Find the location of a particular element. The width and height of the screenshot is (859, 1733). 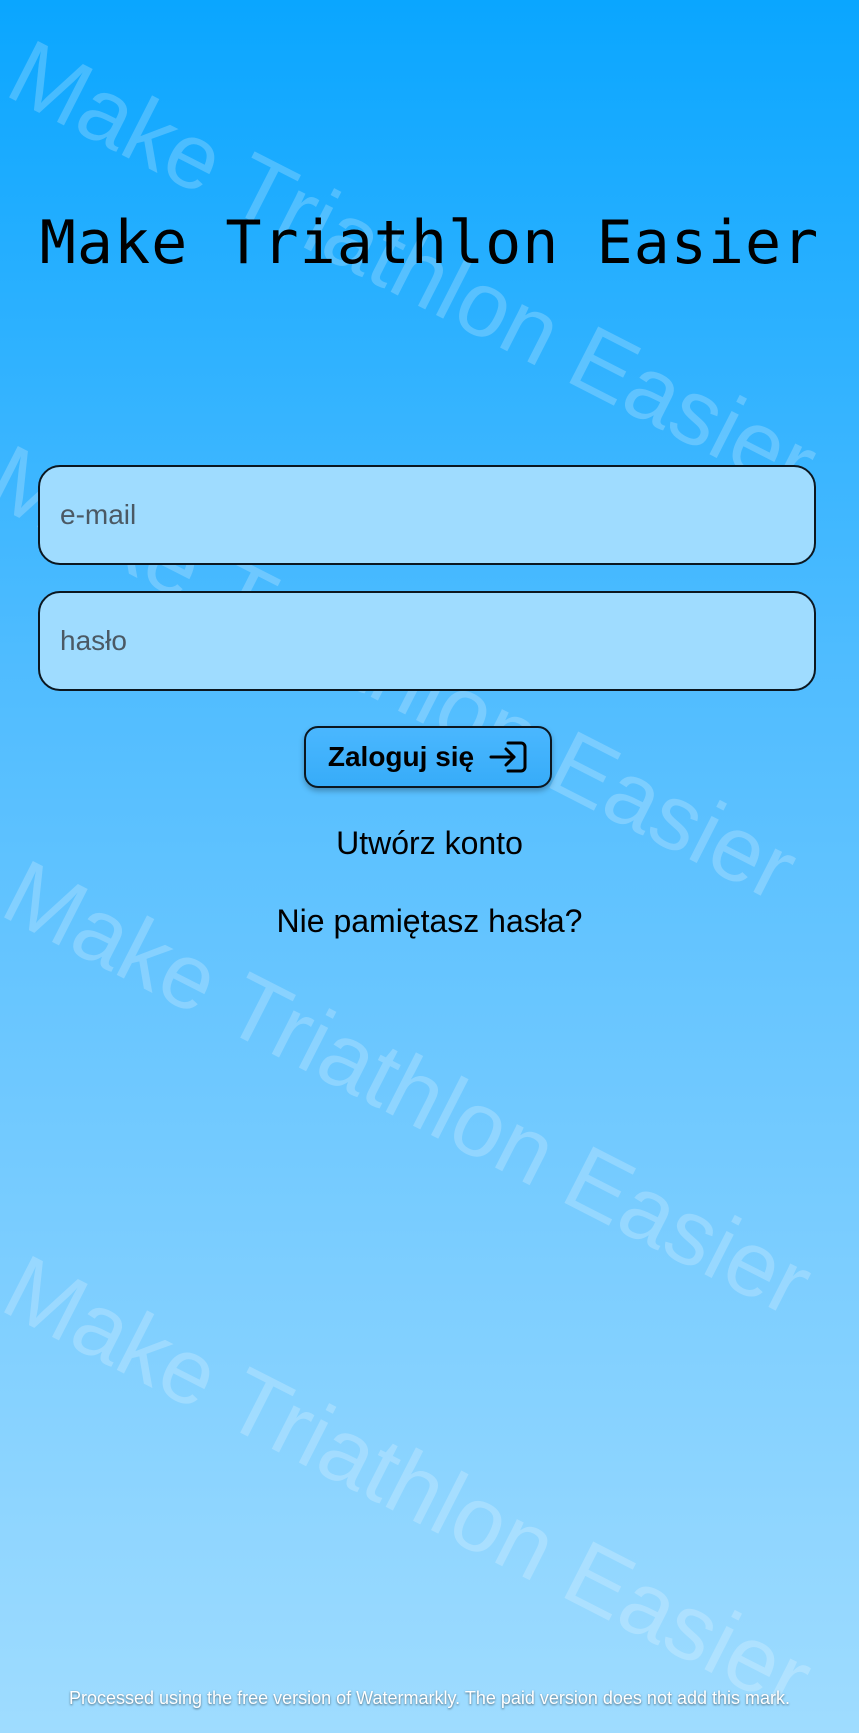

register-link-row: Utwórz konto is located at coordinates (429, 843).